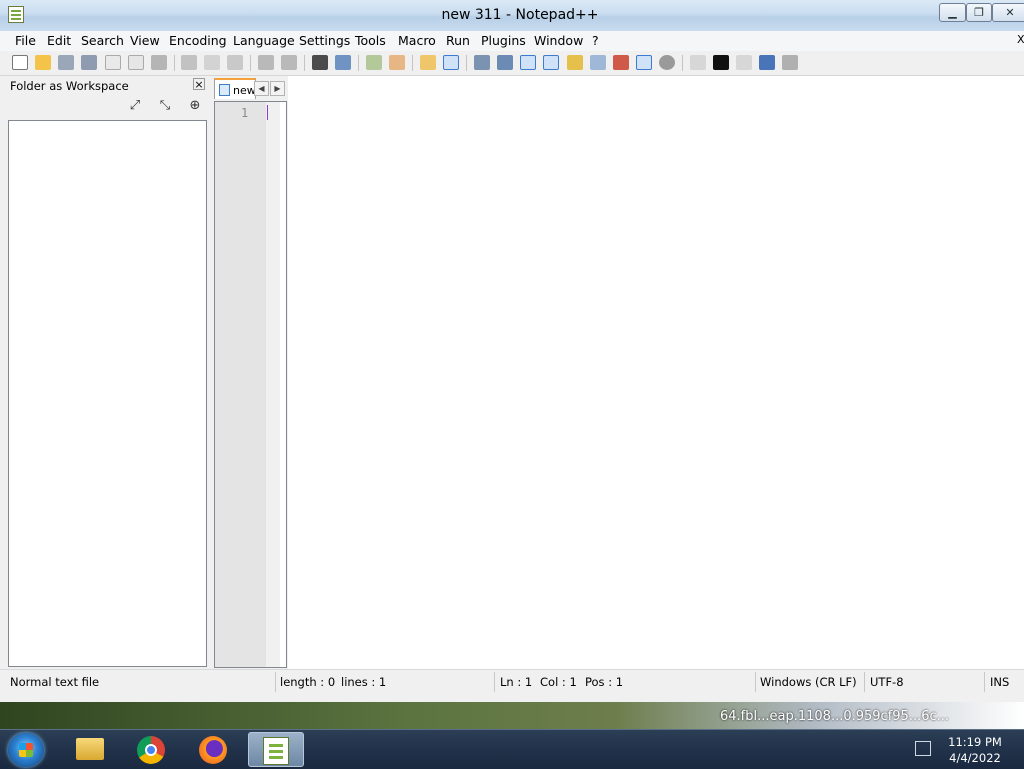 This screenshot has width=1024, height=769. I want to click on network-icon, so click(923, 748).